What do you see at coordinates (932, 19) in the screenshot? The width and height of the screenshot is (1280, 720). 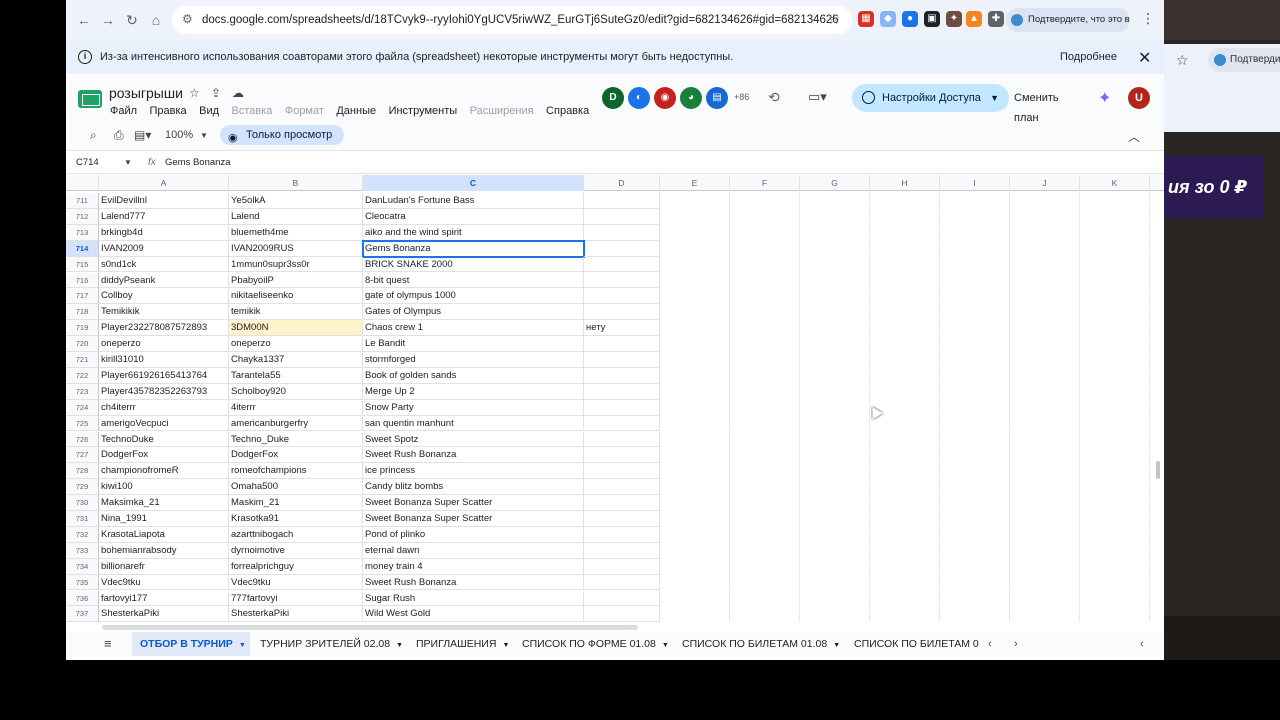 I see `extension-icon: ▣` at bounding box center [932, 19].